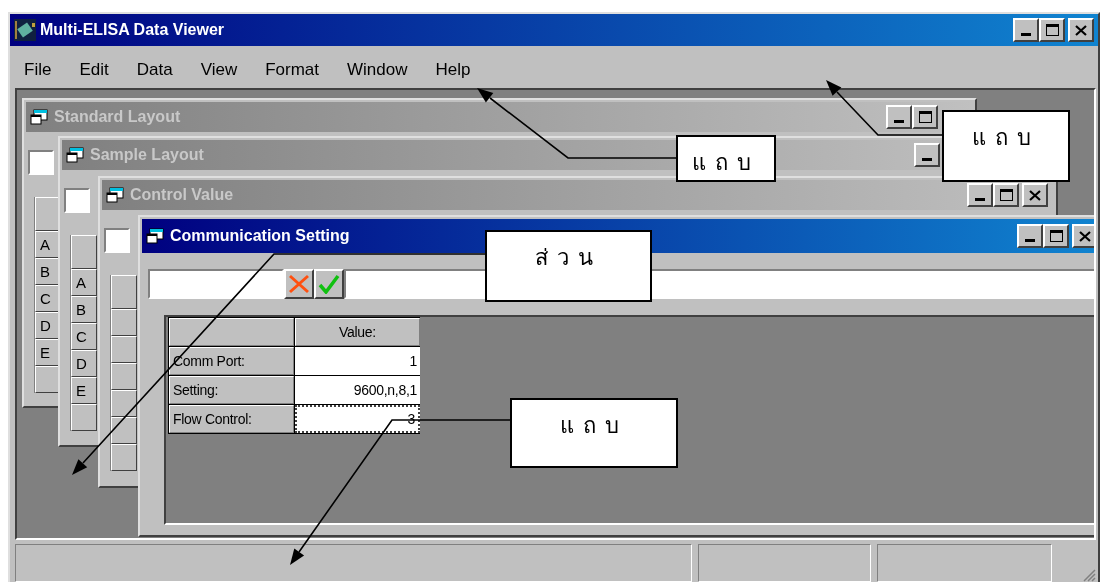  I want to click on cancel-button, so click(299, 284).